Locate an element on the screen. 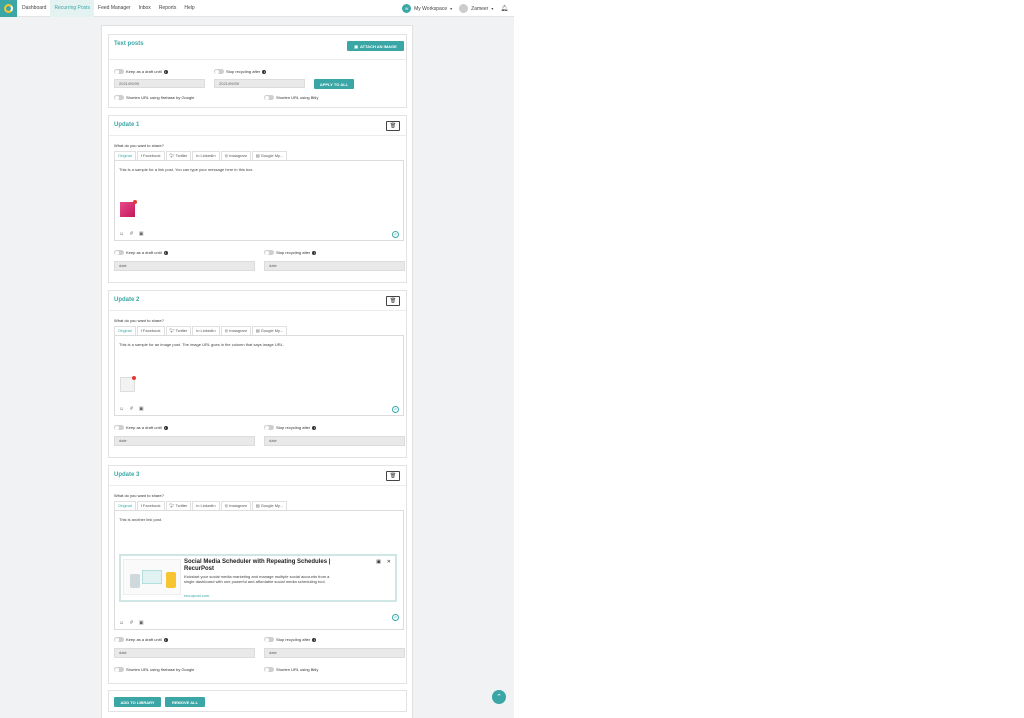 The height and width of the screenshot is (718, 1024). user-avatar is located at coordinates (464, 8).